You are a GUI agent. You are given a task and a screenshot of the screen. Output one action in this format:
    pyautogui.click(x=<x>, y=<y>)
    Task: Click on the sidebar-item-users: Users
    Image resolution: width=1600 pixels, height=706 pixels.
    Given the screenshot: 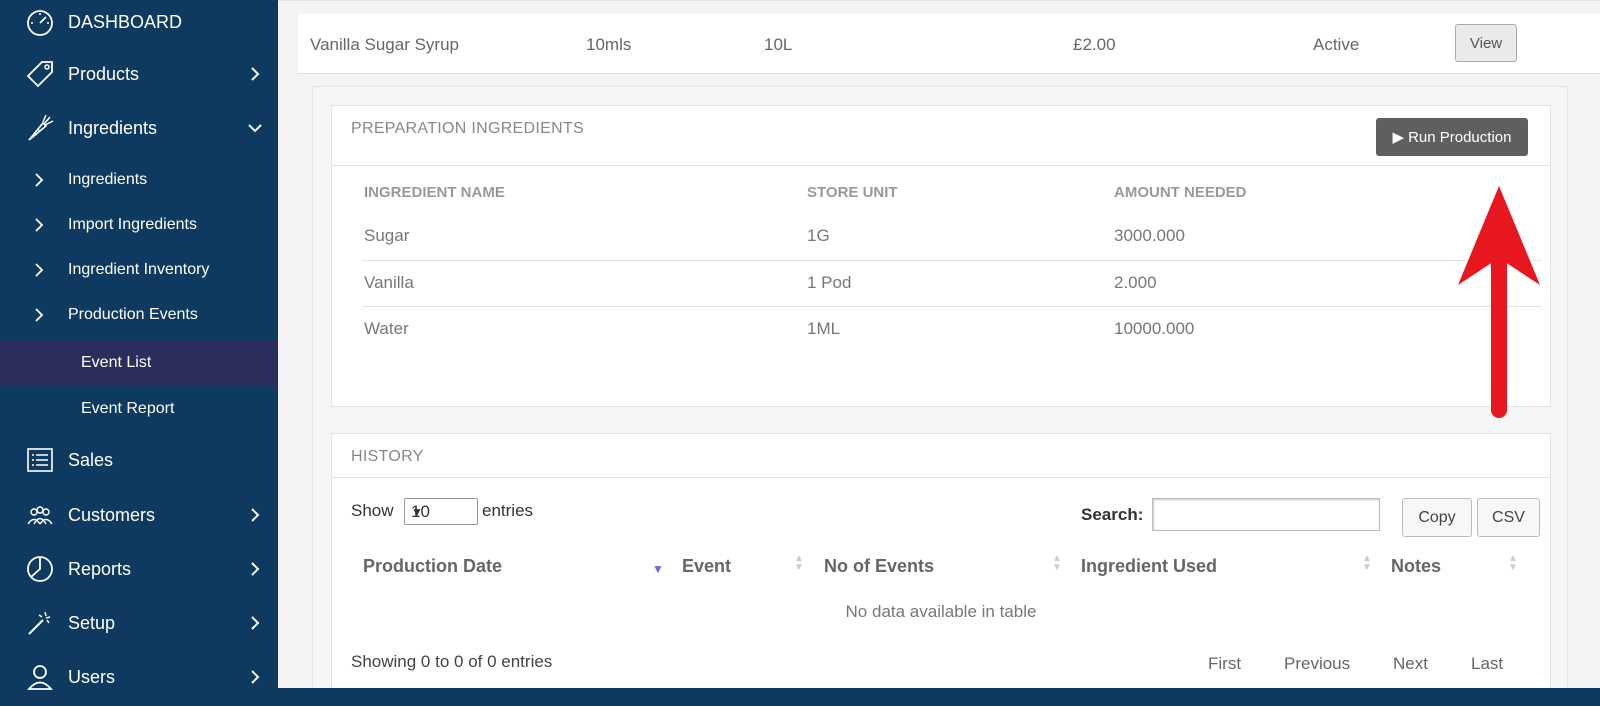 What is the action you would take?
    pyautogui.click(x=139, y=677)
    